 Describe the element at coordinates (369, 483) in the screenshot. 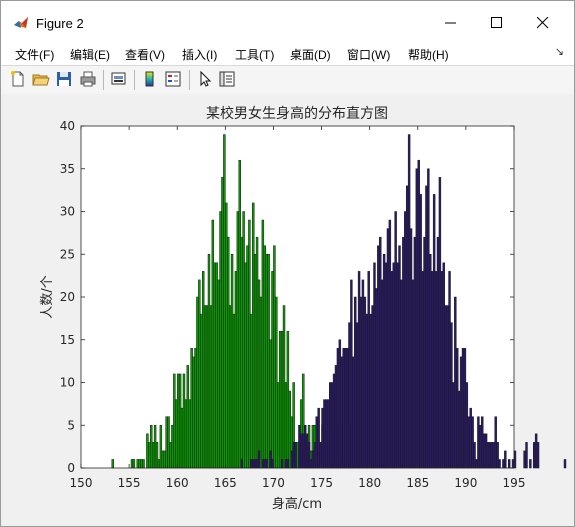

I see `x-tick-label: 180` at that location.